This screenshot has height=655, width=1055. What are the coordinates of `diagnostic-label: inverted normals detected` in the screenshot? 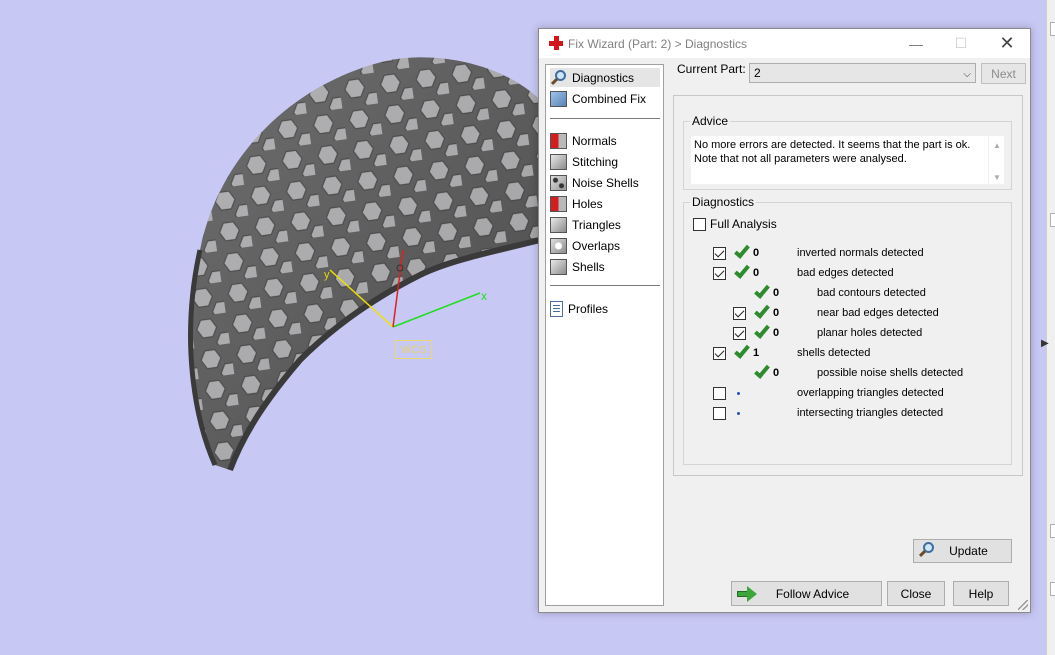 It's located at (860, 253).